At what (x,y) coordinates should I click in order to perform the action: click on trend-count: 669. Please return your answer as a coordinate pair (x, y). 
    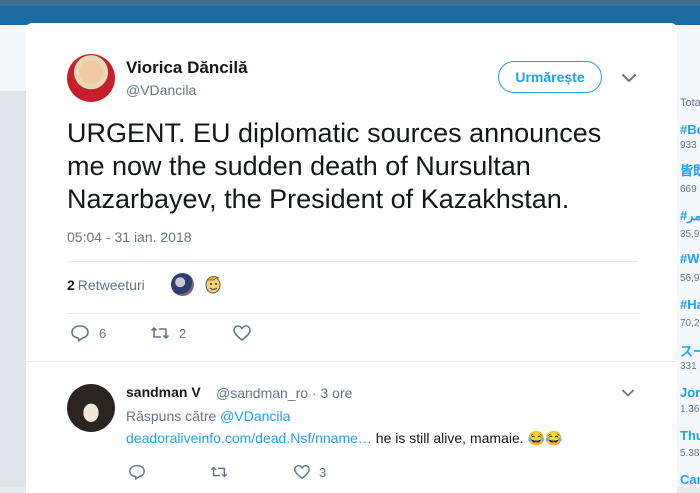
    Looking at the image, I should click on (688, 189).